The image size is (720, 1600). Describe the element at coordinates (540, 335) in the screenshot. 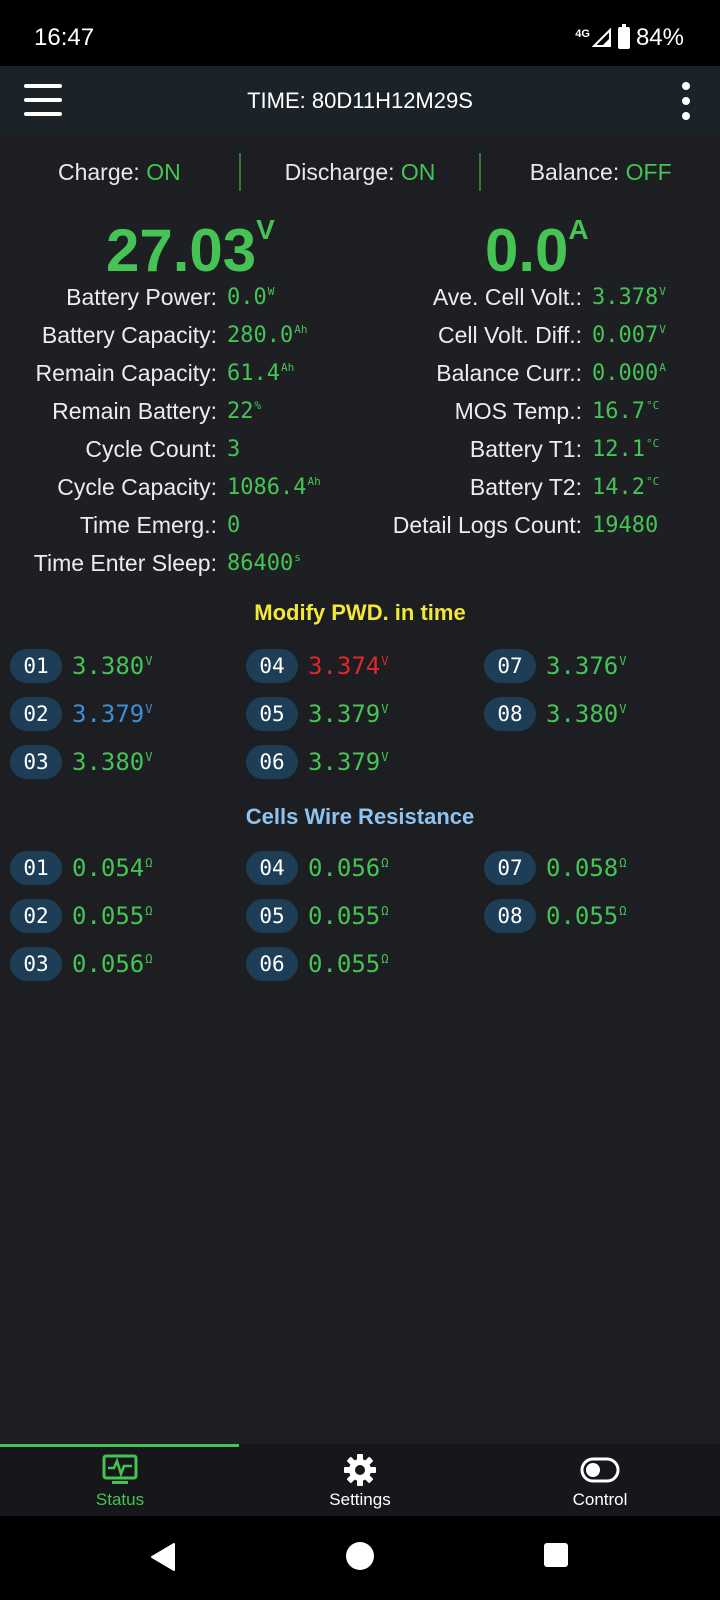

I see `stat-row: Cell Volt. Diff.: 0.007V` at that location.